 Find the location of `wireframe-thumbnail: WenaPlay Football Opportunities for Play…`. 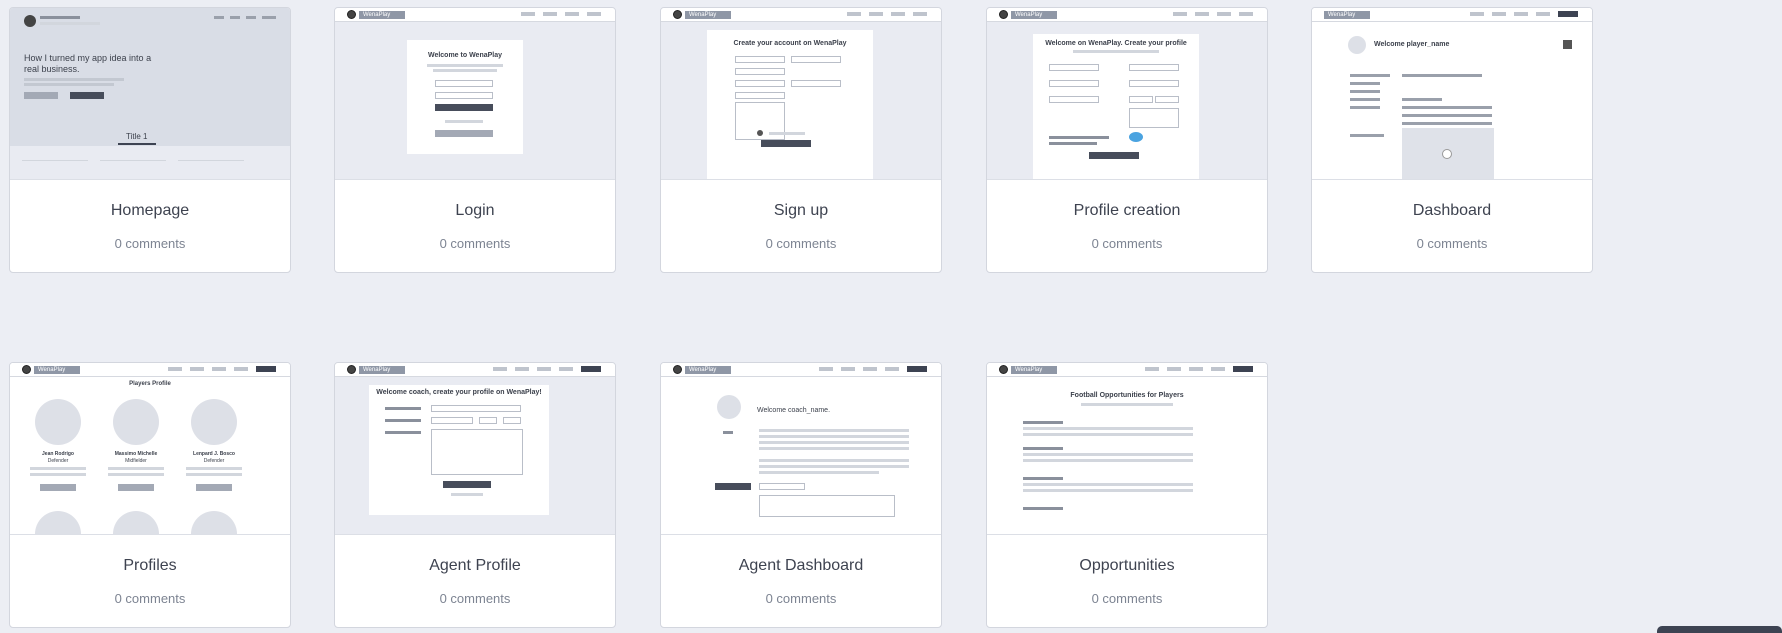

wireframe-thumbnail: WenaPlay Football Opportunities for Play… is located at coordinates (1127, 449).